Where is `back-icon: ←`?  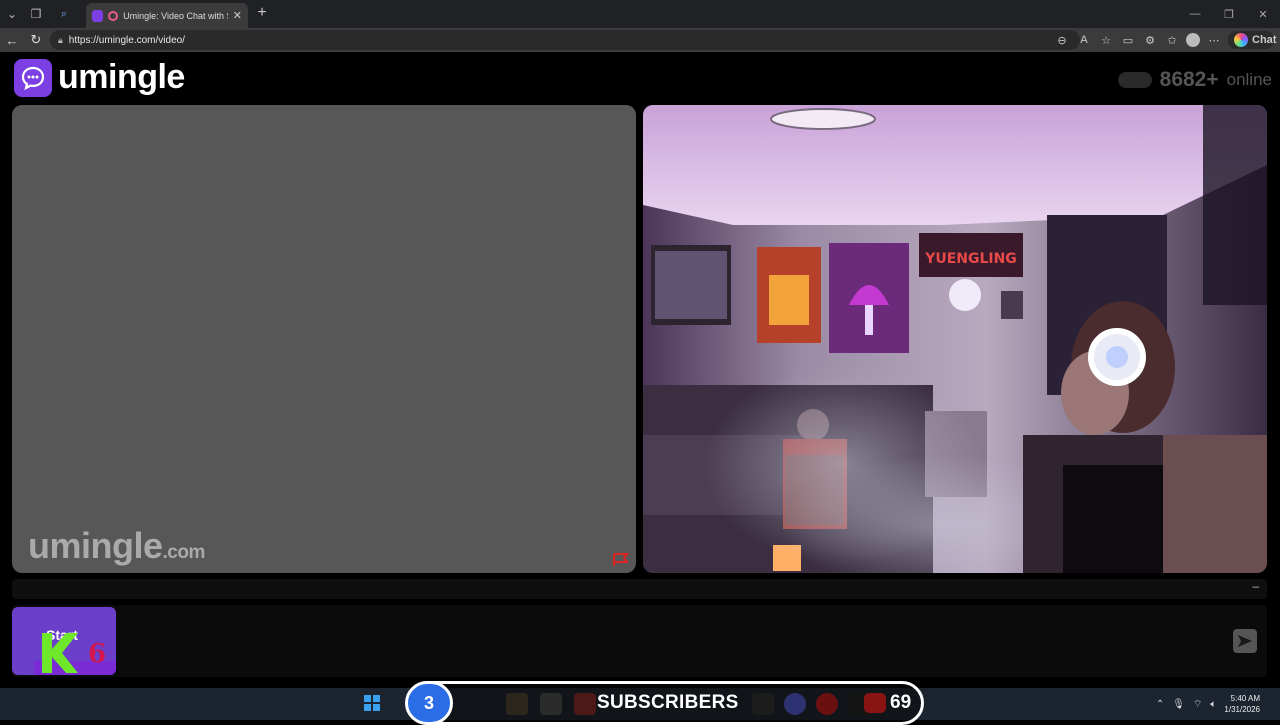
back-icon: ← is located at coordinates (12, 40).